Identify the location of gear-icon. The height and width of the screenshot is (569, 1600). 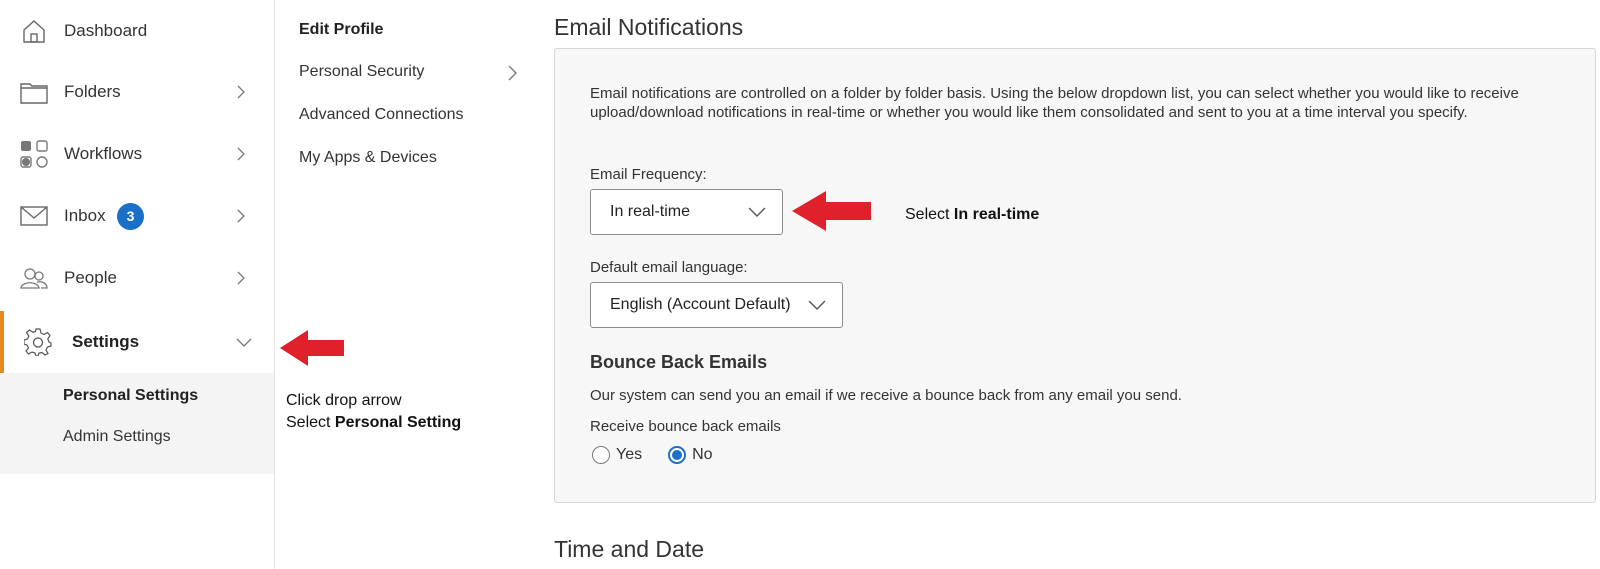
(38, 342).